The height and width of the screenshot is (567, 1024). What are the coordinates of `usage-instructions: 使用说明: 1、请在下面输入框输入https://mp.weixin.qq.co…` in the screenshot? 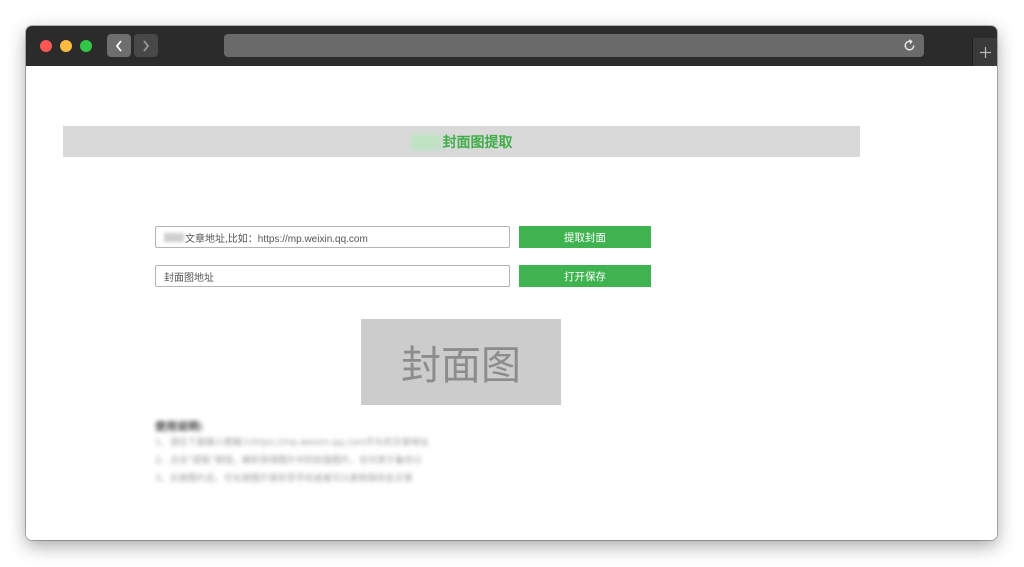 It's located at (345, 453).